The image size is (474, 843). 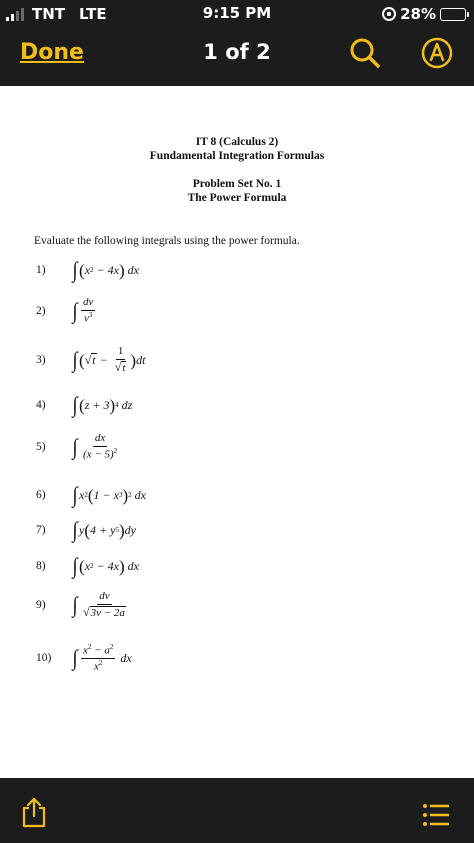 I want to click on problem-set-title: Problem Set No. 1, so click(x=237, y=184).